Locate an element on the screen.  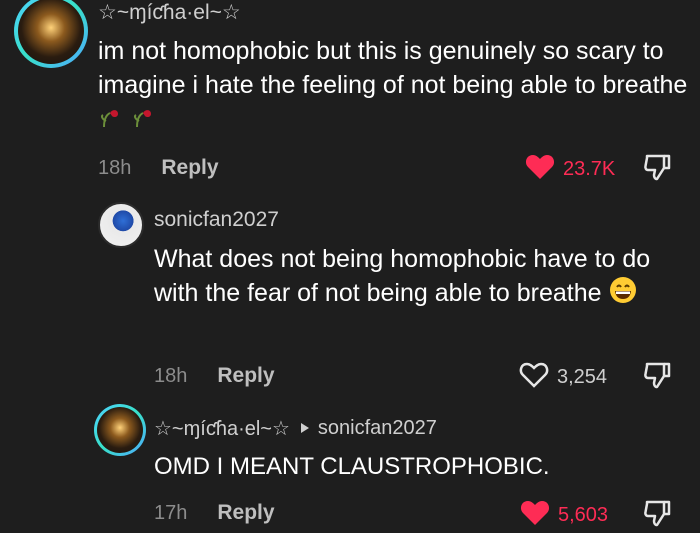
like-count: 23.7K is located at coordinates (589, 168).